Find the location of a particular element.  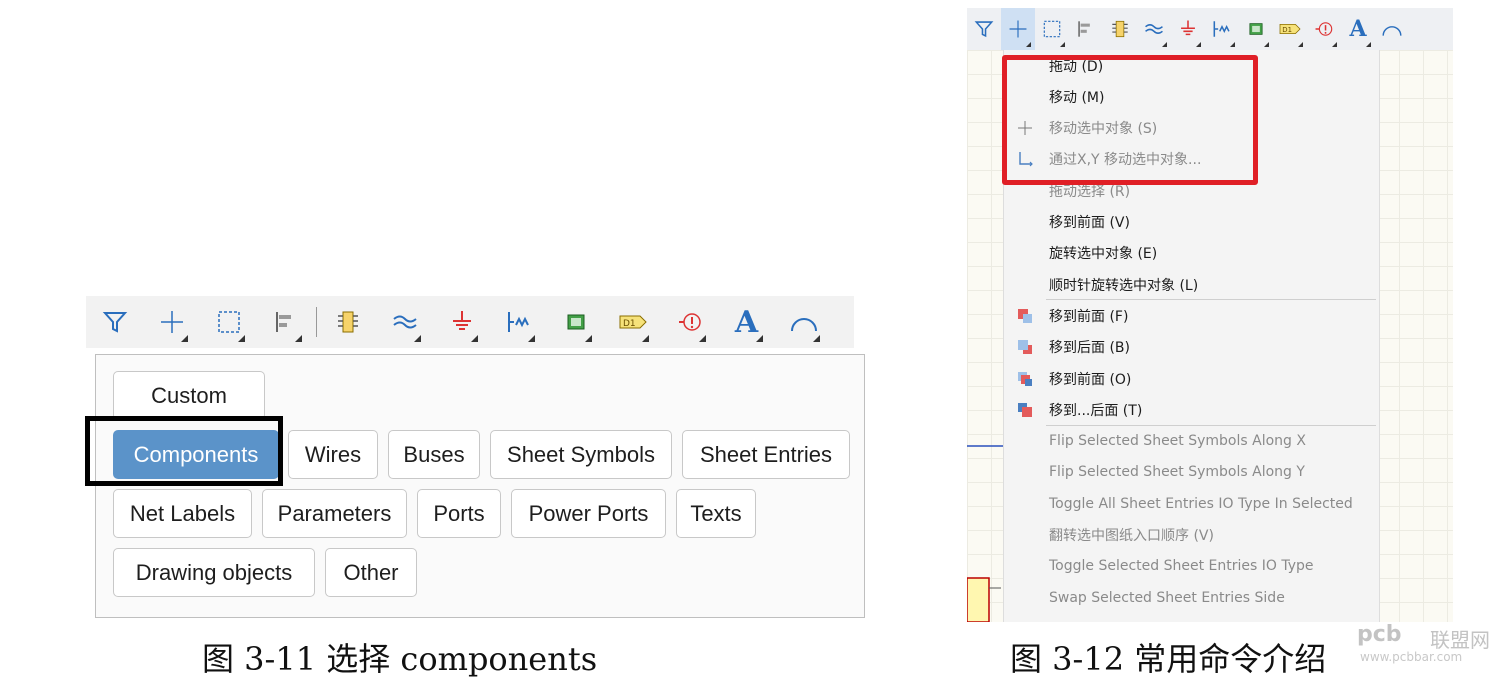

components-highlight-box is located at coordinates (184, 451).